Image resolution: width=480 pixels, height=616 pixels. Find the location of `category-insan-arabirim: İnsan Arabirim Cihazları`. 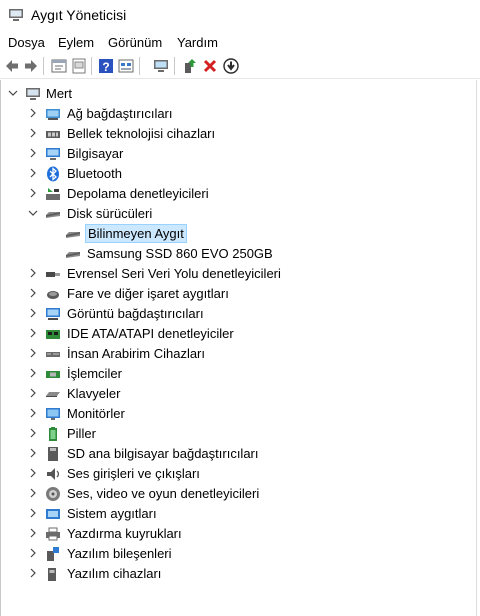

category-insan-arabirim: İnsan Arabirim Cihazları is located at coordinates (239, 354).